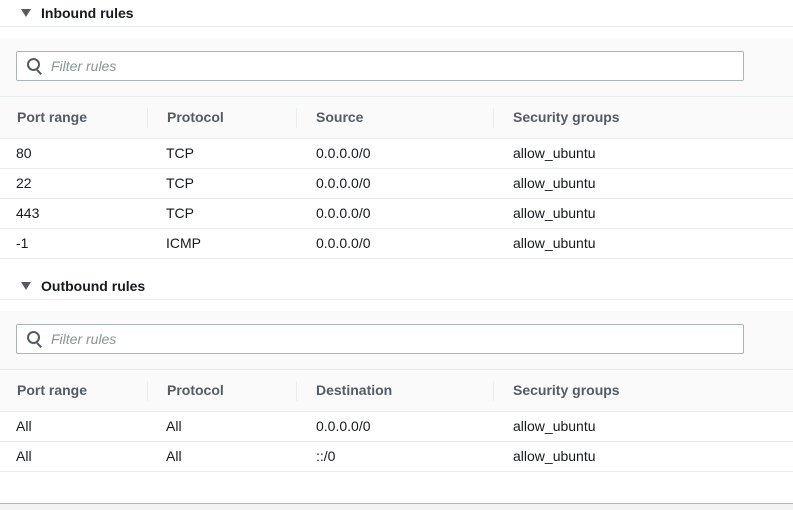 The width and height of the screenshot is (793, 510). I want to click on cell-port-range: -1, so click(22, 243).